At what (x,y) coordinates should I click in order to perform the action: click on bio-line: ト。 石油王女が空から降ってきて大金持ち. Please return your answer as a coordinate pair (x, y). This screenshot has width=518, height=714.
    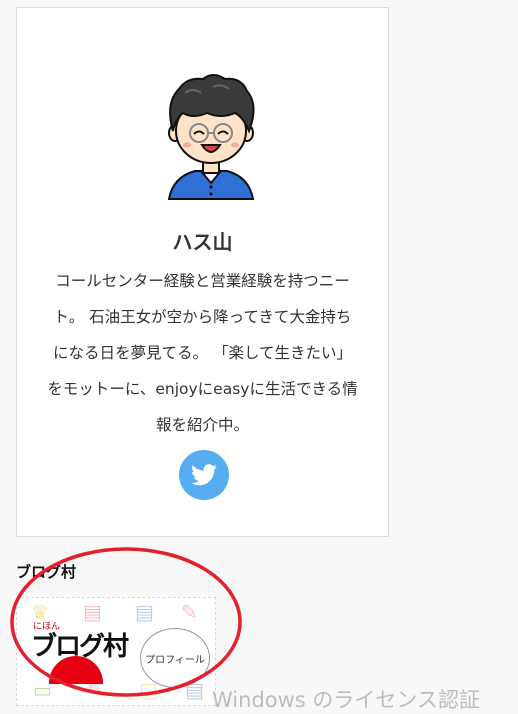
    Looking at the image, I should click on (202, 317).